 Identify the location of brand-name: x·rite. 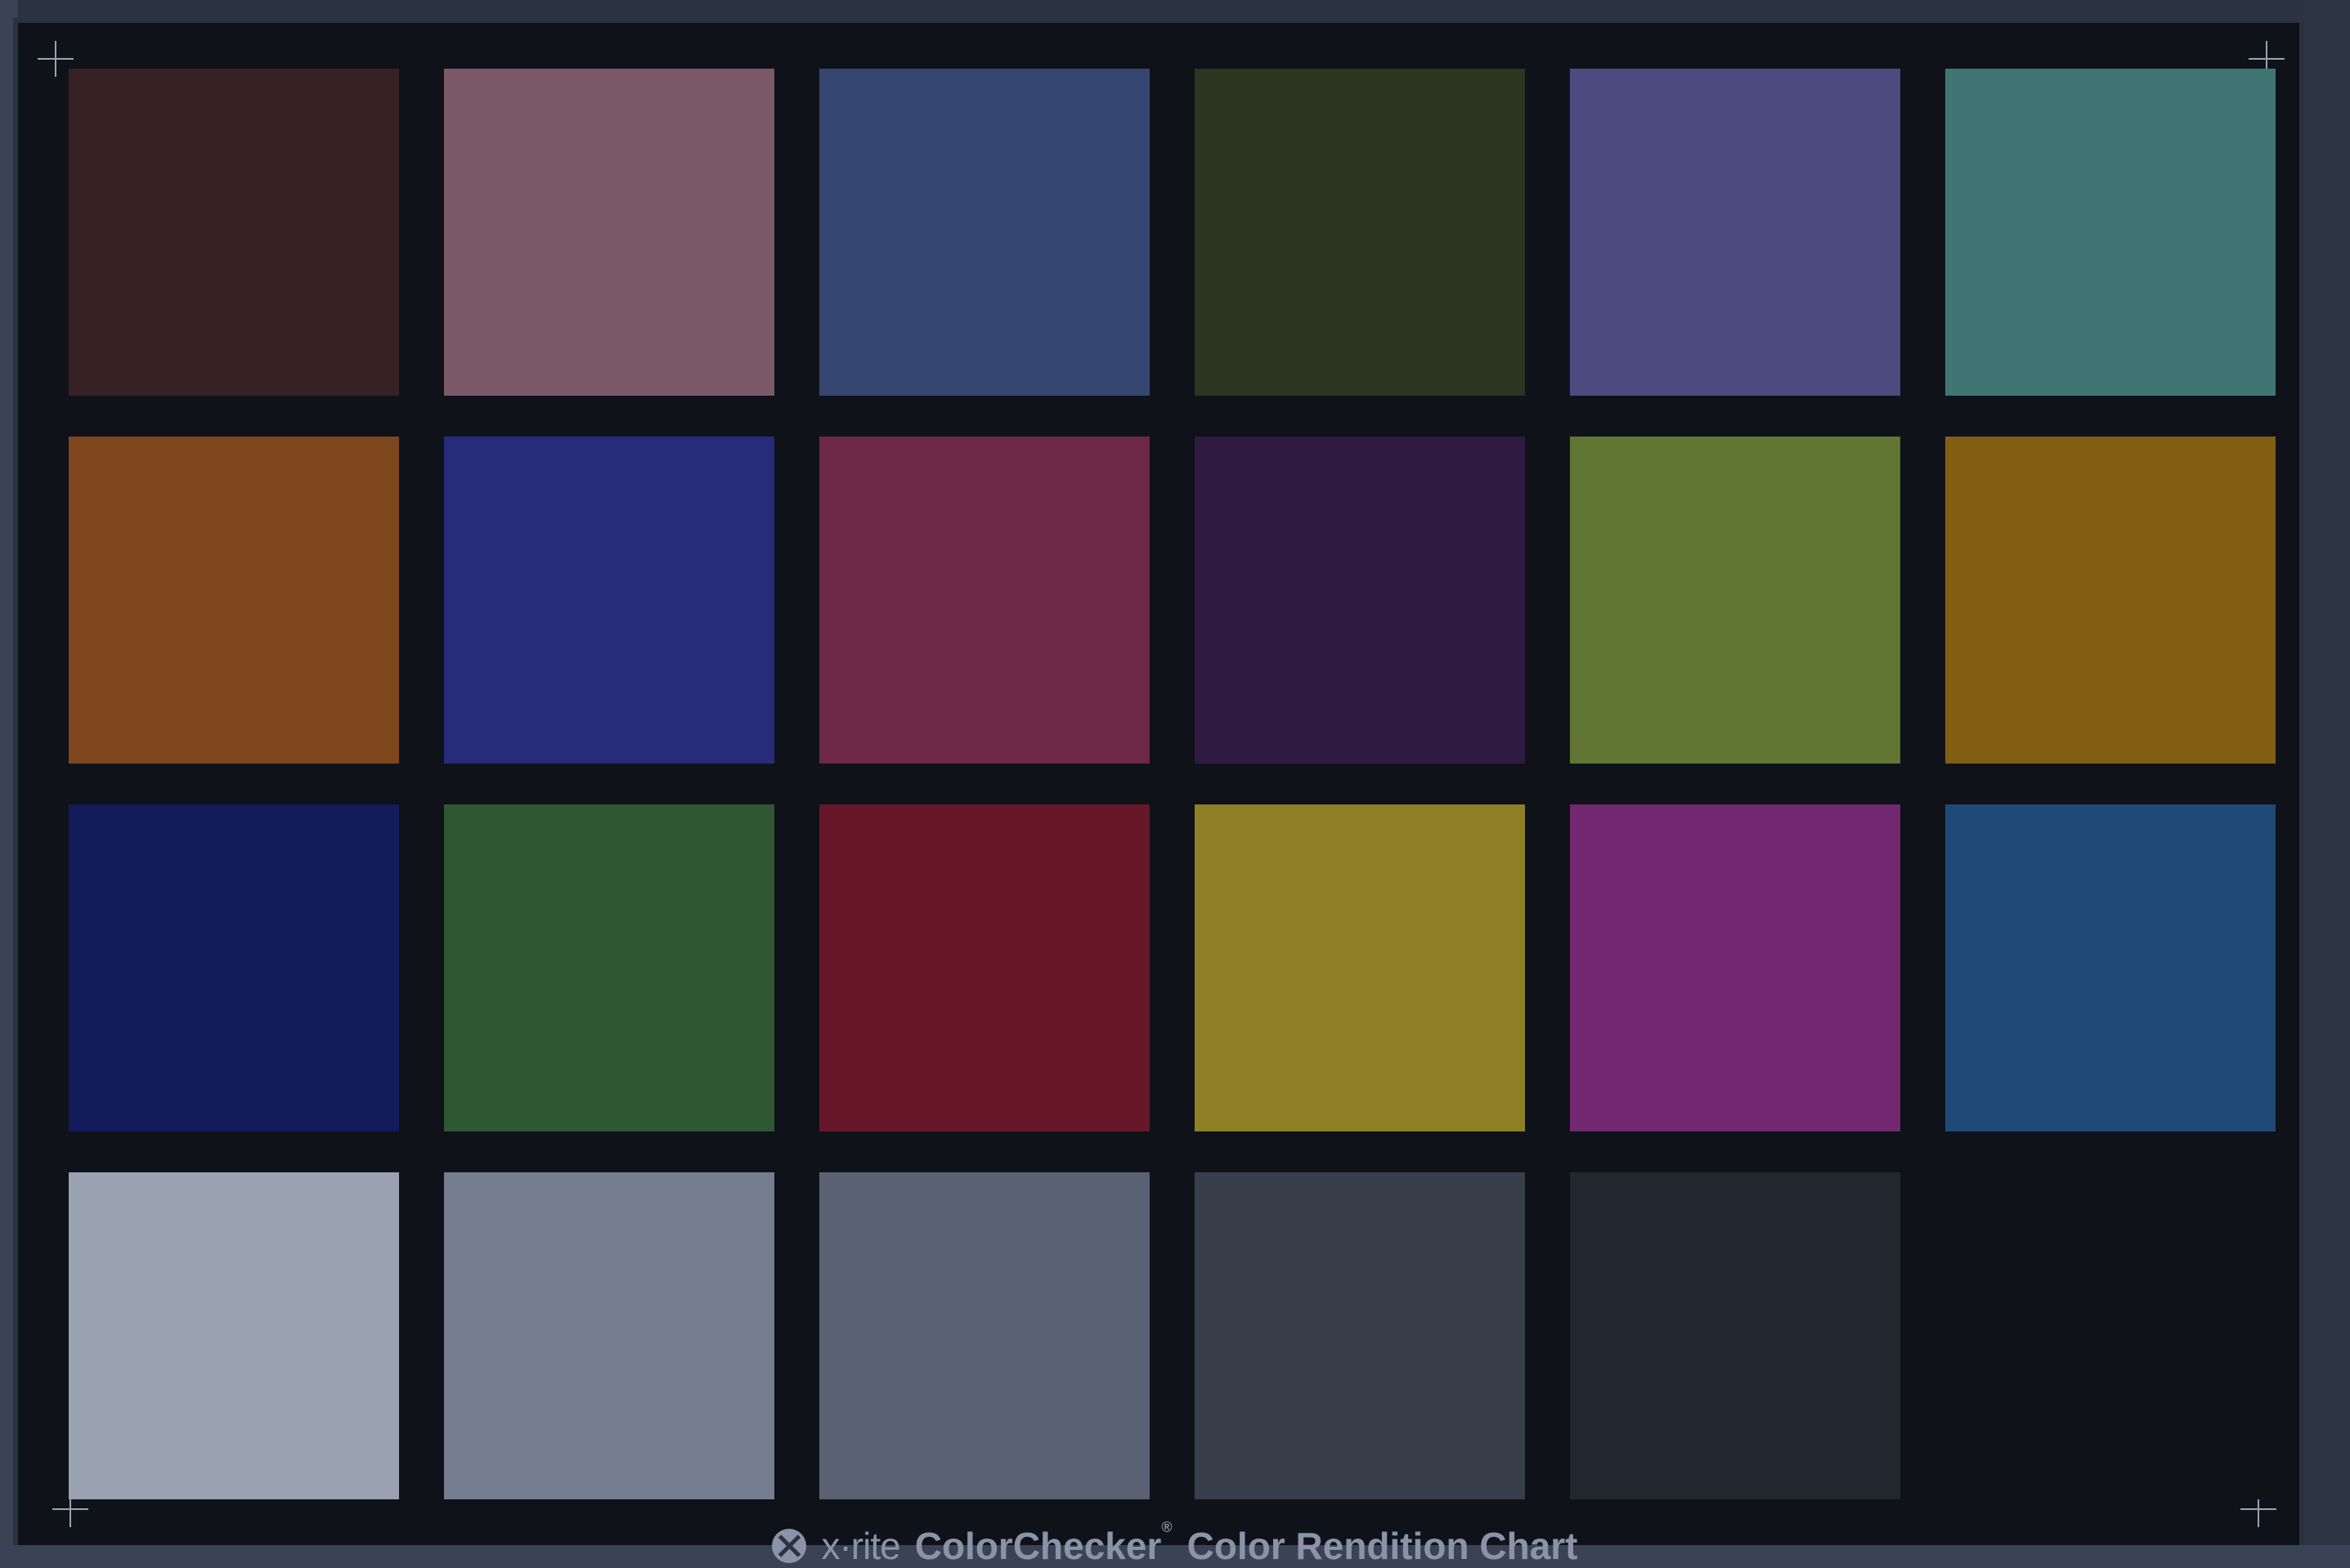
(861, 1546).